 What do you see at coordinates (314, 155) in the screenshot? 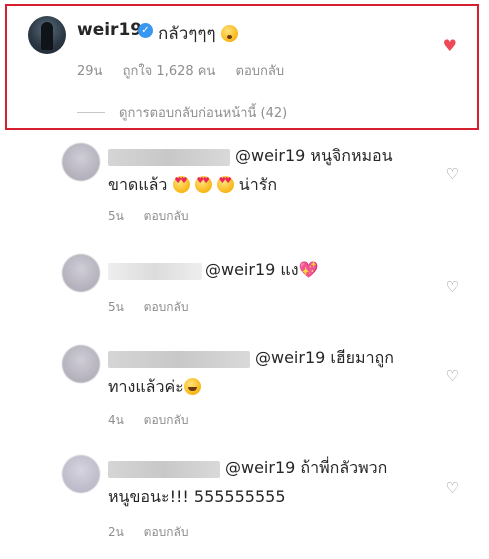
I see `reply-text: @weir19 หนูจิกหมอน` at bounding box center [314, 155].